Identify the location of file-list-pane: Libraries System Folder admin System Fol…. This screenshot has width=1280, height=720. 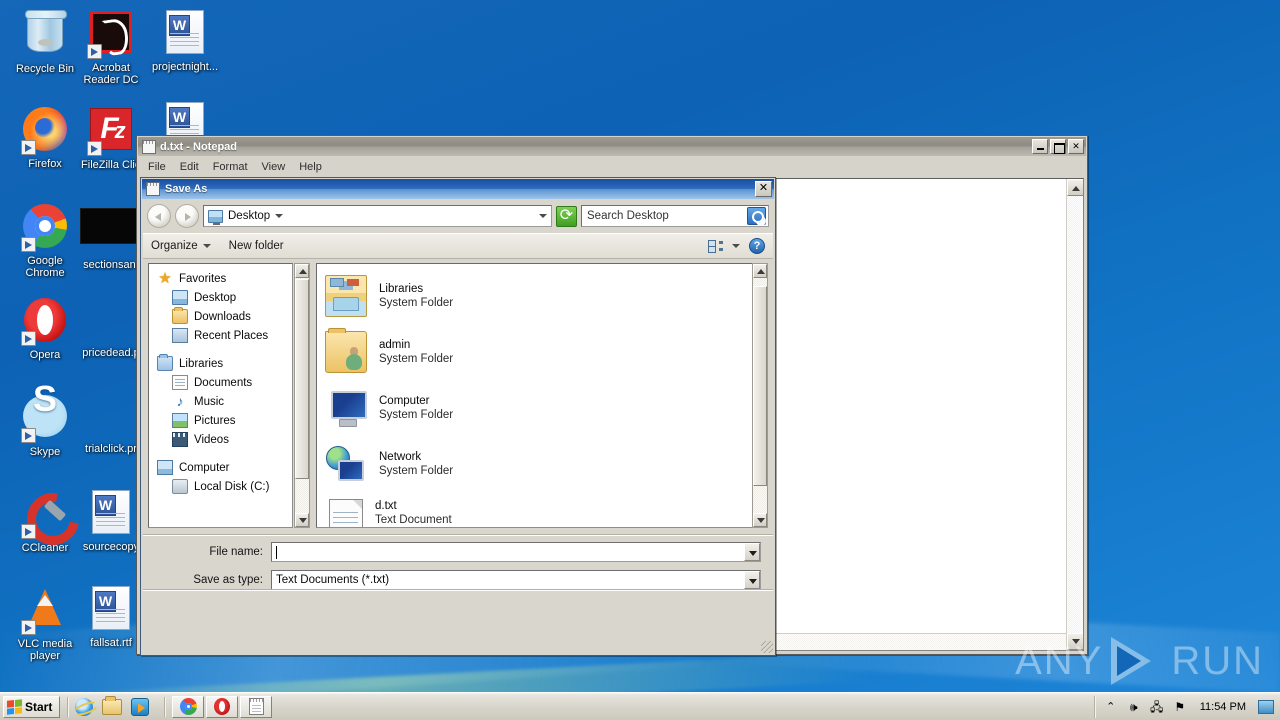
(542, 395).